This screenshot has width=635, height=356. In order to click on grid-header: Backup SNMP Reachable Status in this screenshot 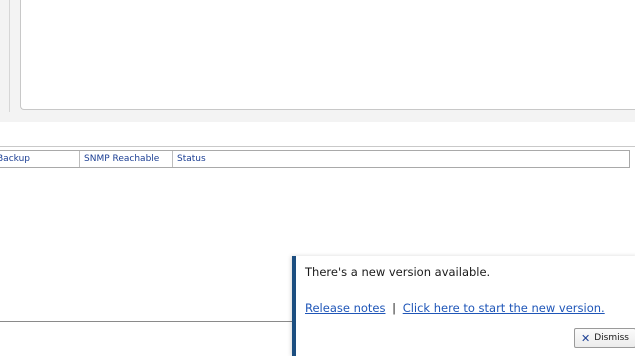, I will do `click(315, 159)`.